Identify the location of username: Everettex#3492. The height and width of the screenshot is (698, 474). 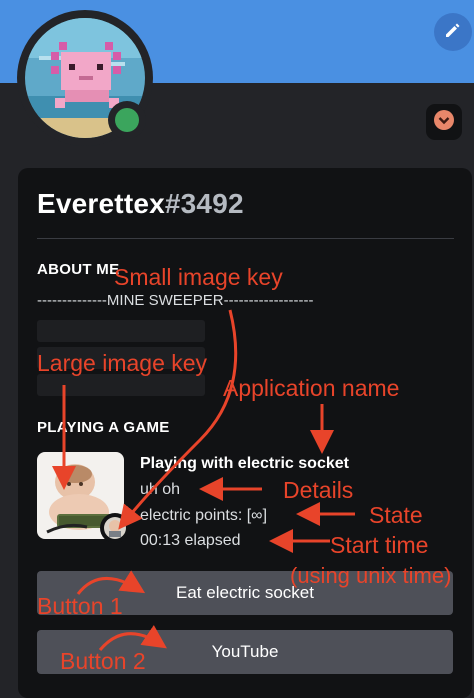
(140, 204).